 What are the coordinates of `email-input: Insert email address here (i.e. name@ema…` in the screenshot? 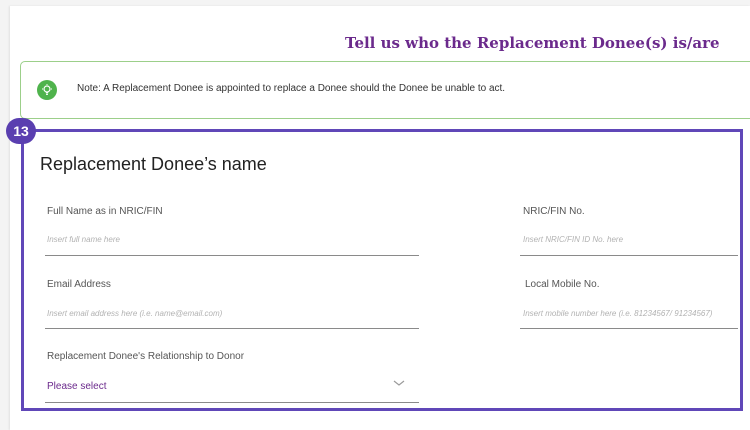 It's located at (232, 313).